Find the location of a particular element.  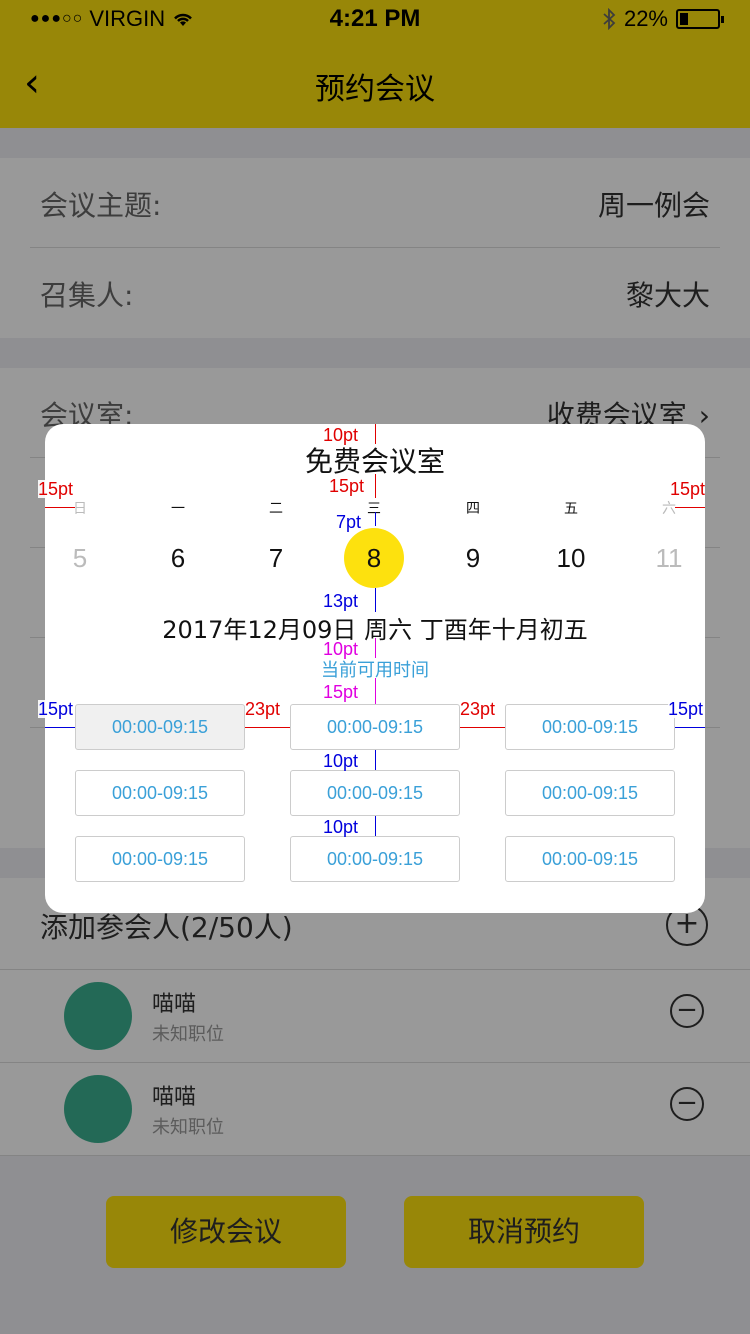

spec-label-avail-bottom: 15pt is located at coordinates (341, 692).